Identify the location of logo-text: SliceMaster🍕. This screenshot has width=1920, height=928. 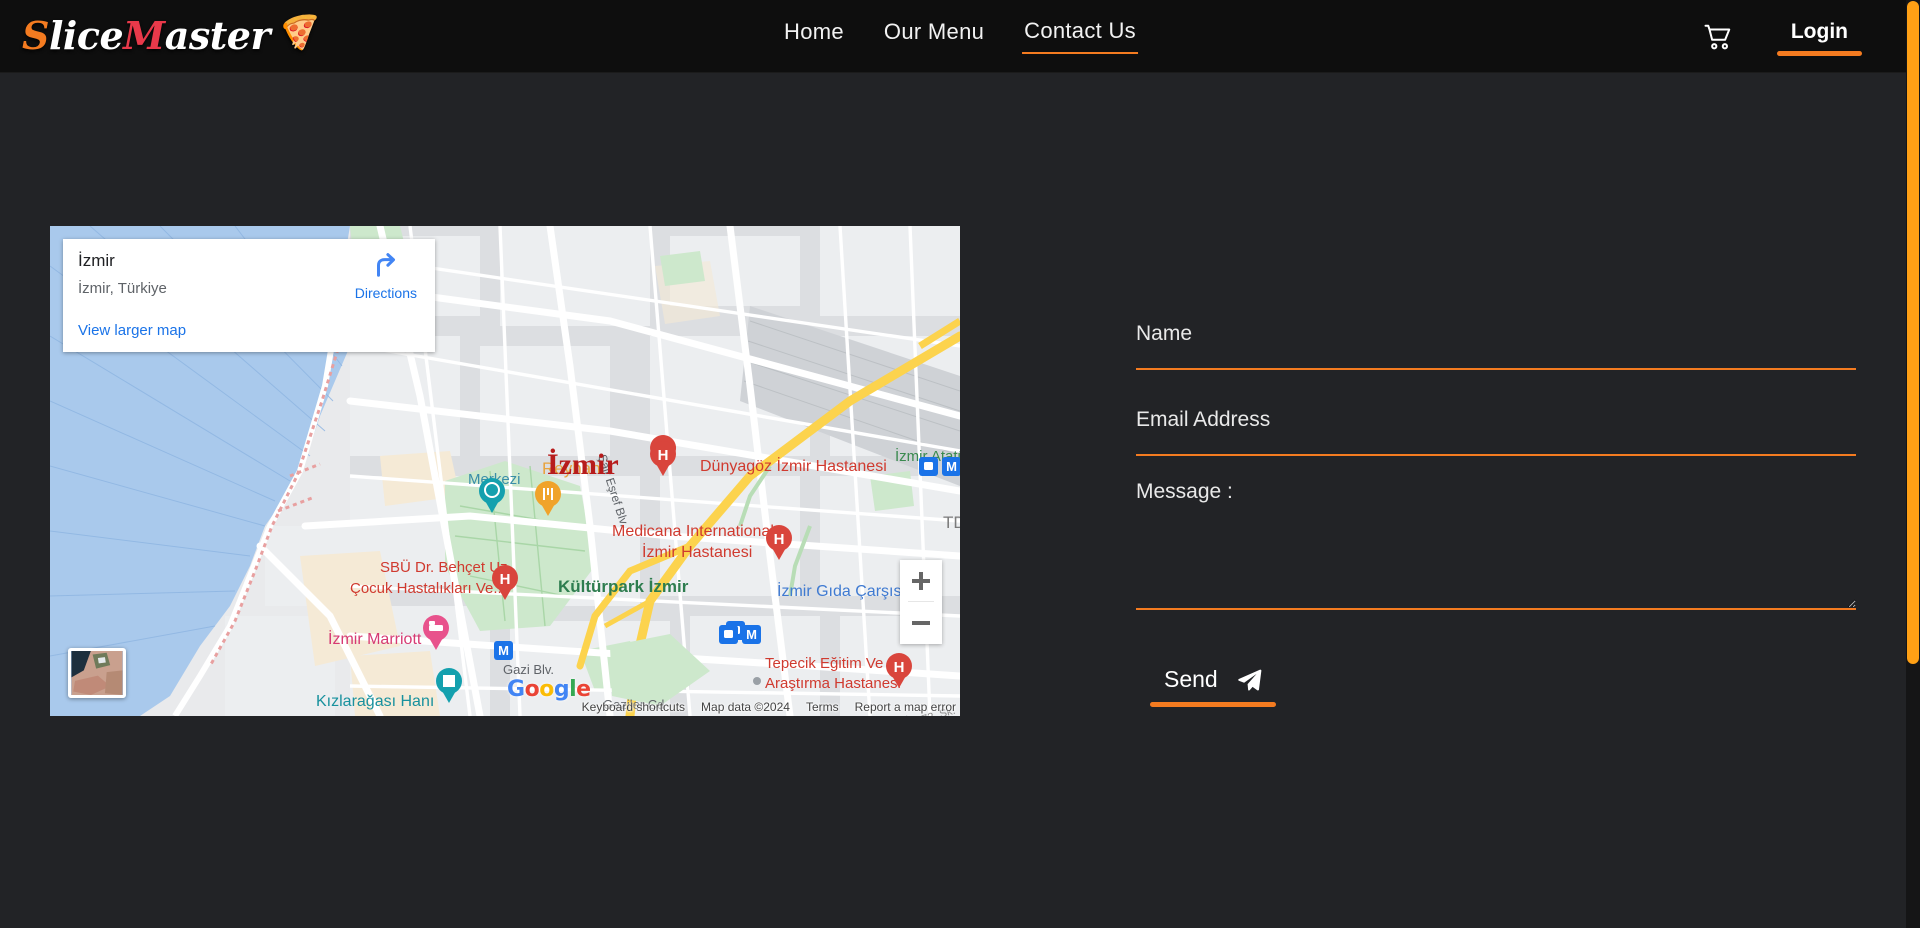
(171, 30).